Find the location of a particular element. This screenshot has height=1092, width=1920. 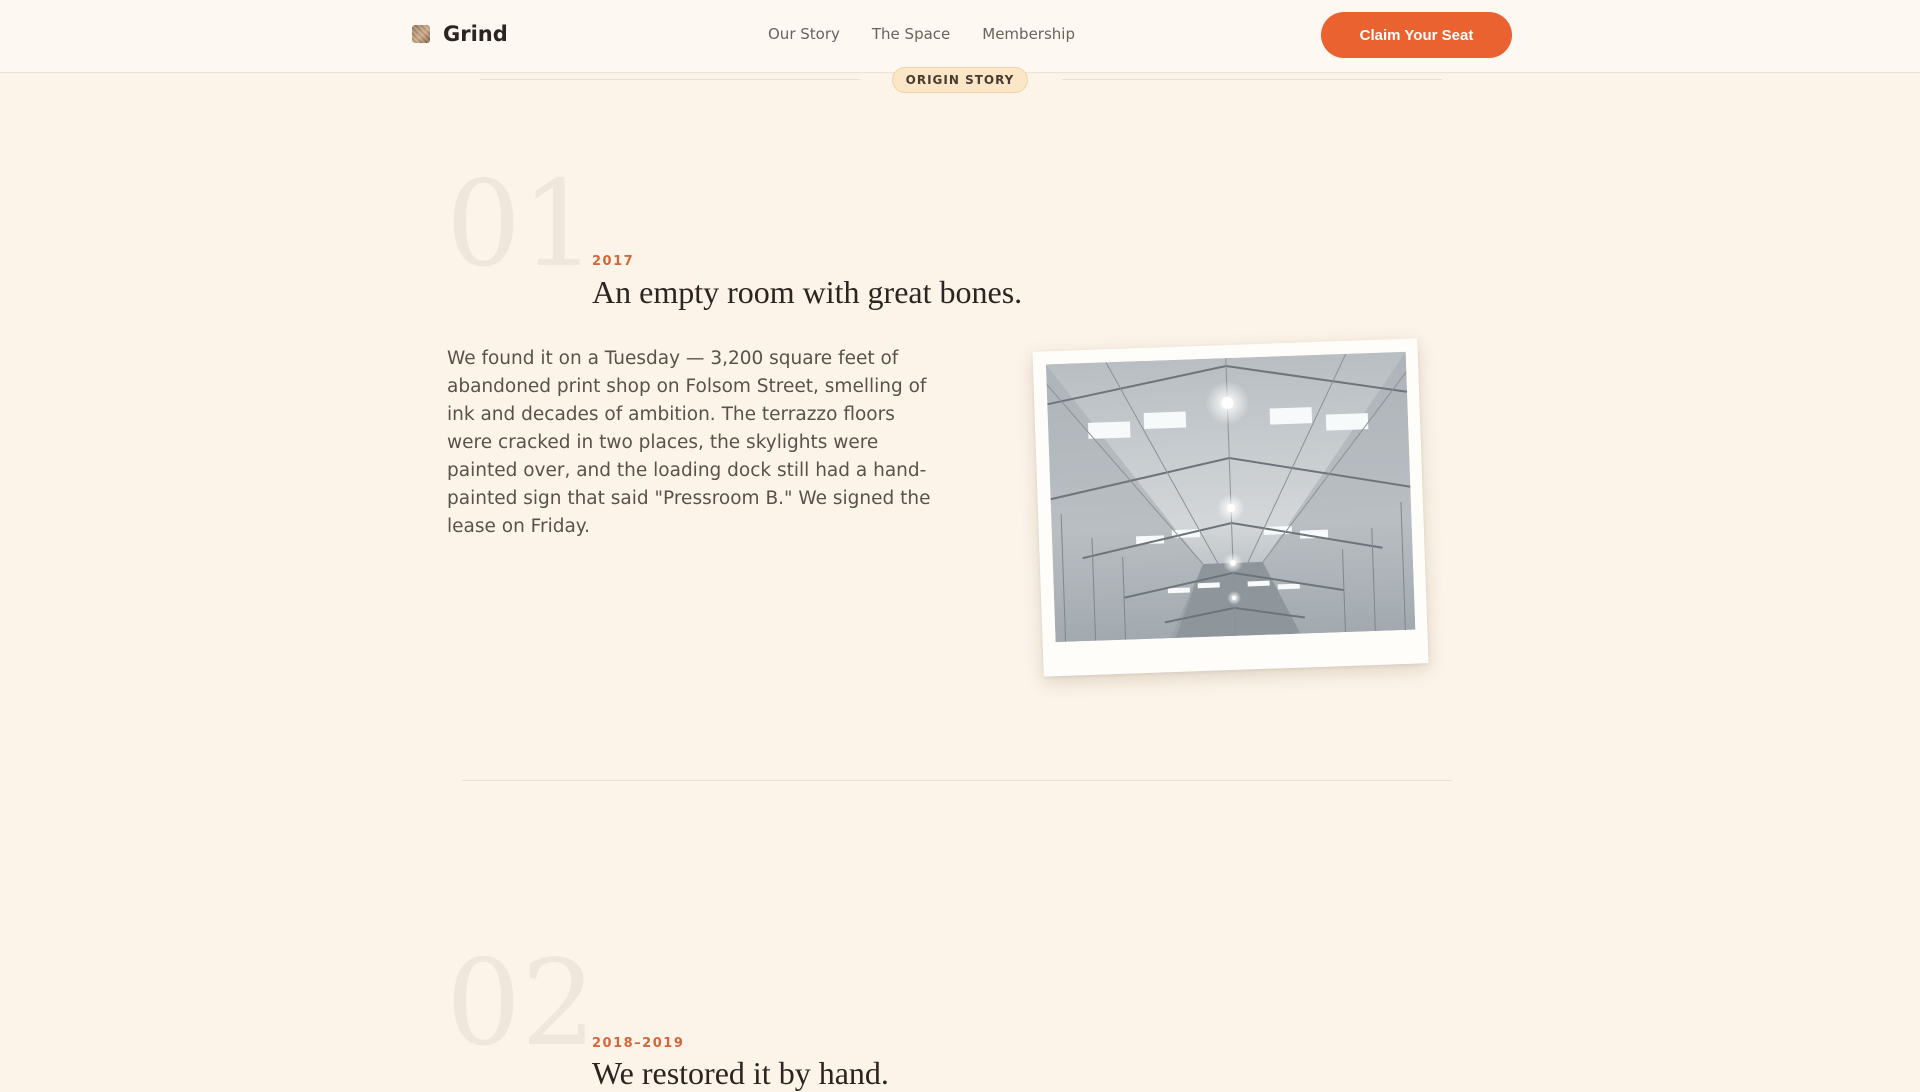

claim-your-seat-button: Claim Your Seat is located at coordinates (1416, 35).